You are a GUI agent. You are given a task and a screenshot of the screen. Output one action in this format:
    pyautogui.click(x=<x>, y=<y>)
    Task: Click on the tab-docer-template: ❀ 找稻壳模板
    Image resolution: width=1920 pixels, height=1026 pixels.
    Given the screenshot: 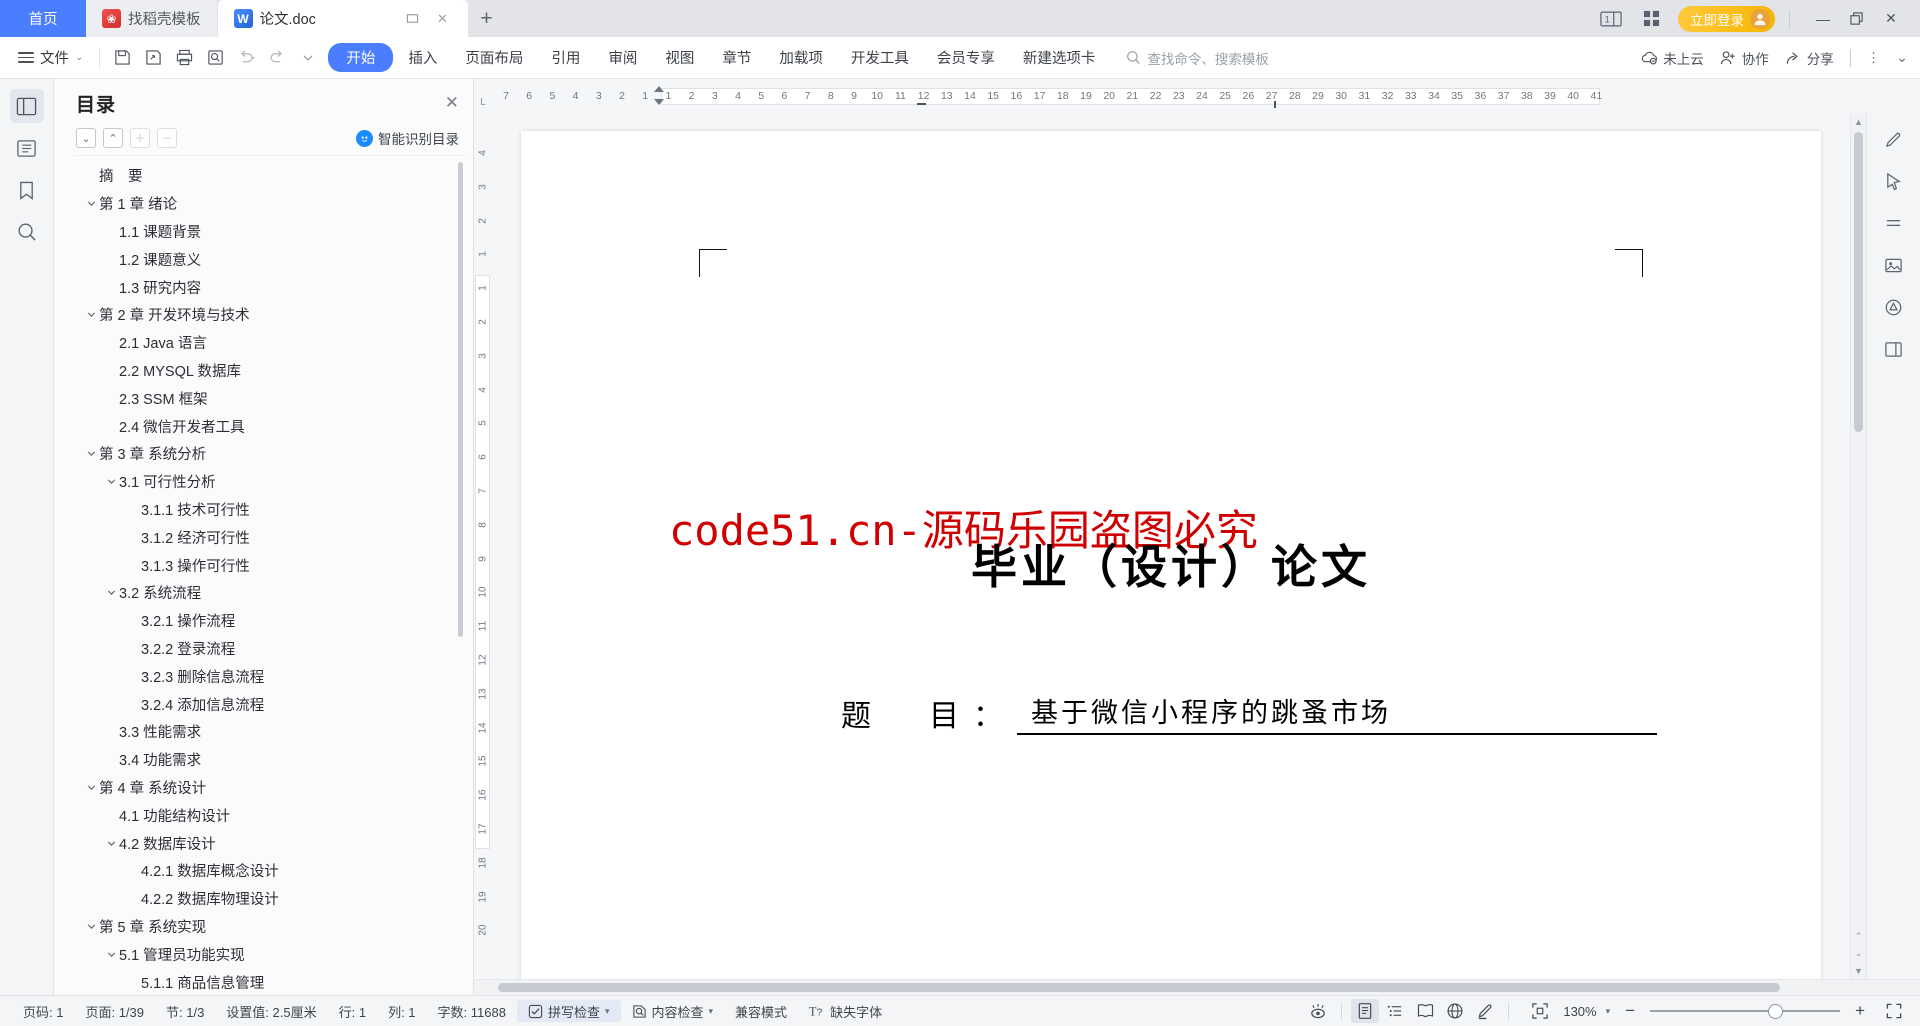 What is the action you would take?
    pyautogui.click(x=151, y=18)
    